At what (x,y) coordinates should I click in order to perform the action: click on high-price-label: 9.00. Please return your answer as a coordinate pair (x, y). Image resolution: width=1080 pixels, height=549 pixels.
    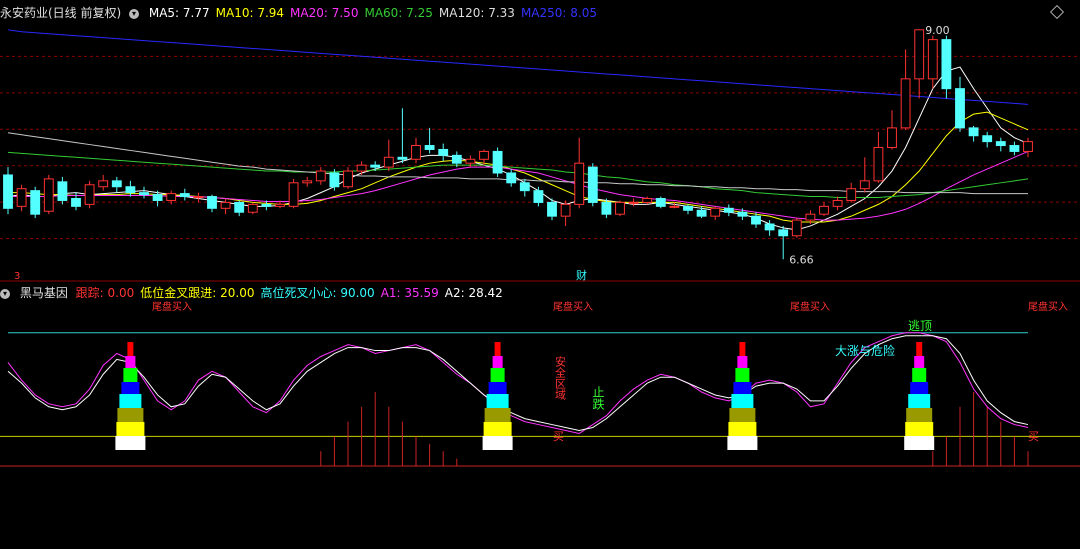
    Looking at the image, I should click on (937, 30).